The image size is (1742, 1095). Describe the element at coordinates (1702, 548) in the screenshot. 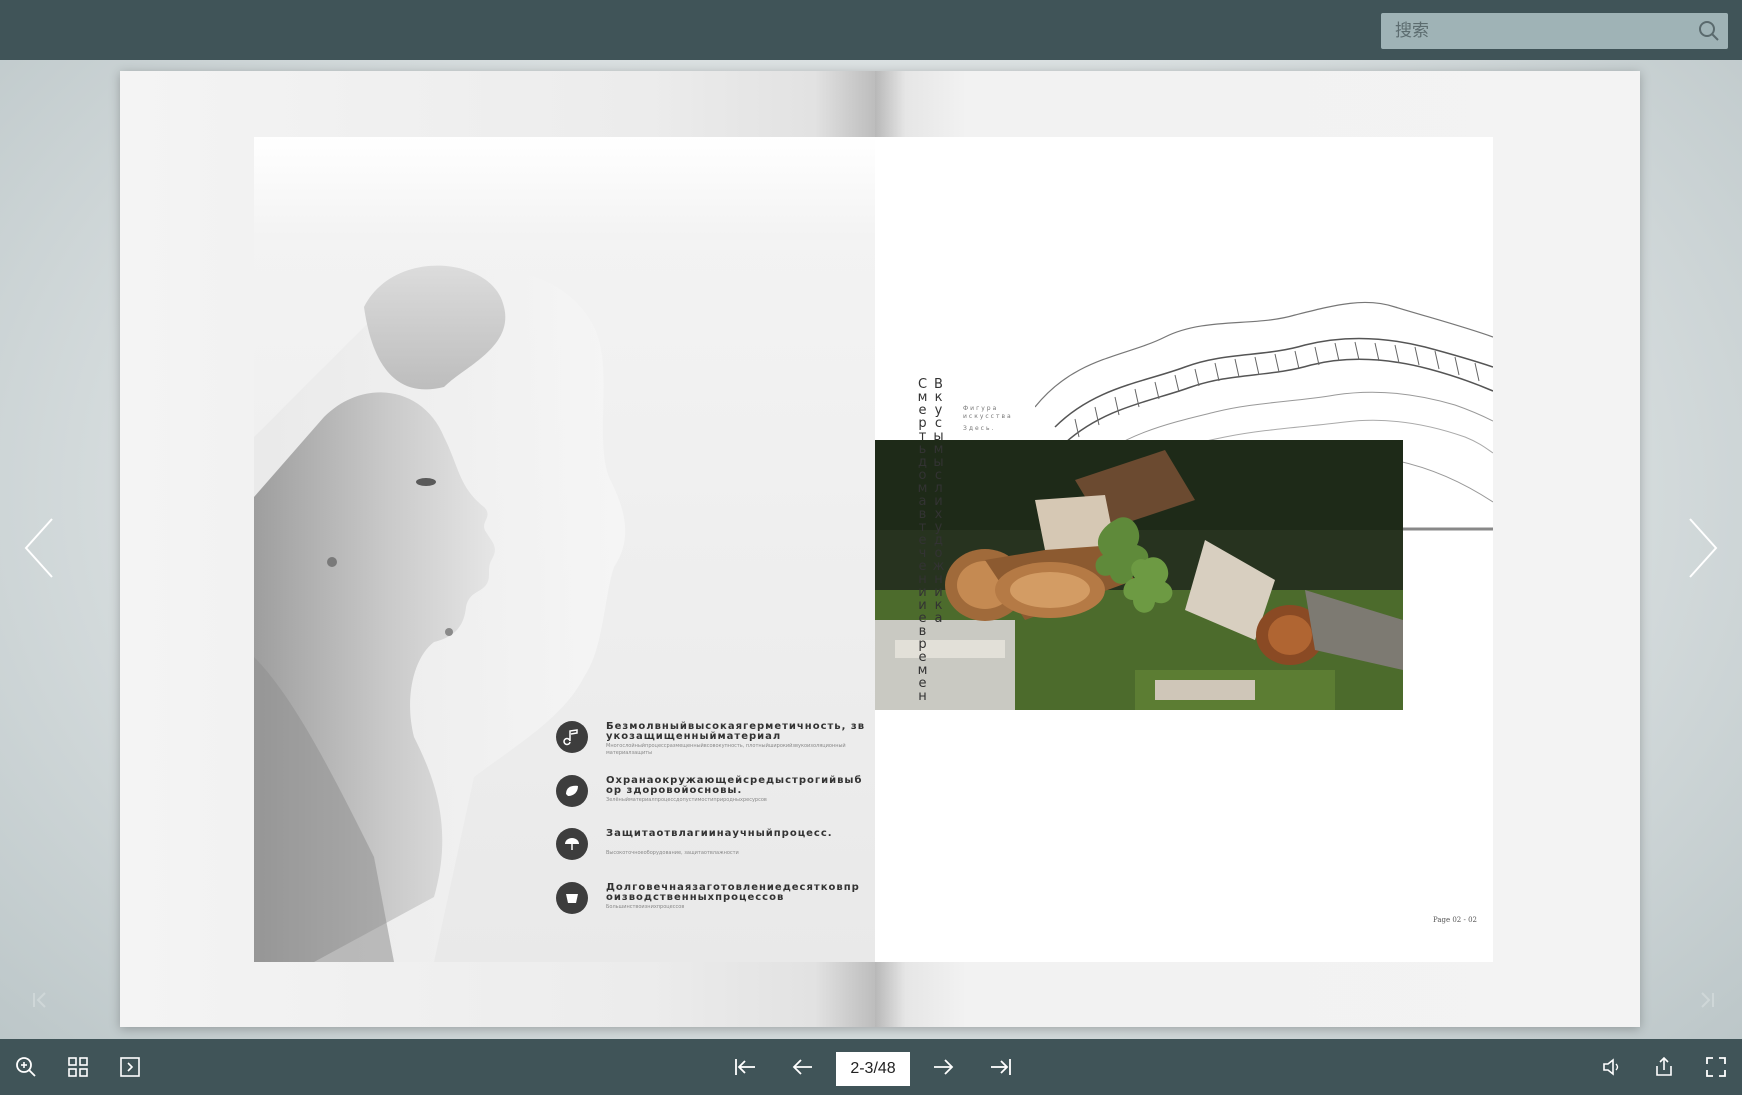

I see `next-page-arrow` at that location.